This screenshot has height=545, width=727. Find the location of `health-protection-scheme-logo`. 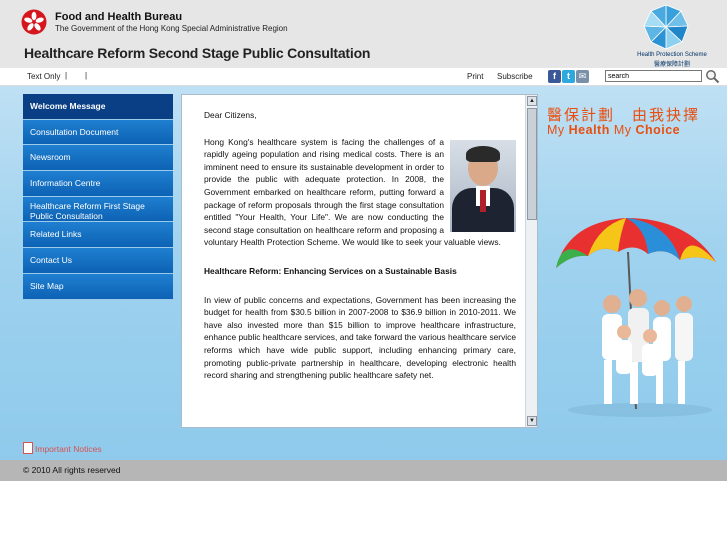

health-protection-scheme-logo is located at coordinates (666, 27).